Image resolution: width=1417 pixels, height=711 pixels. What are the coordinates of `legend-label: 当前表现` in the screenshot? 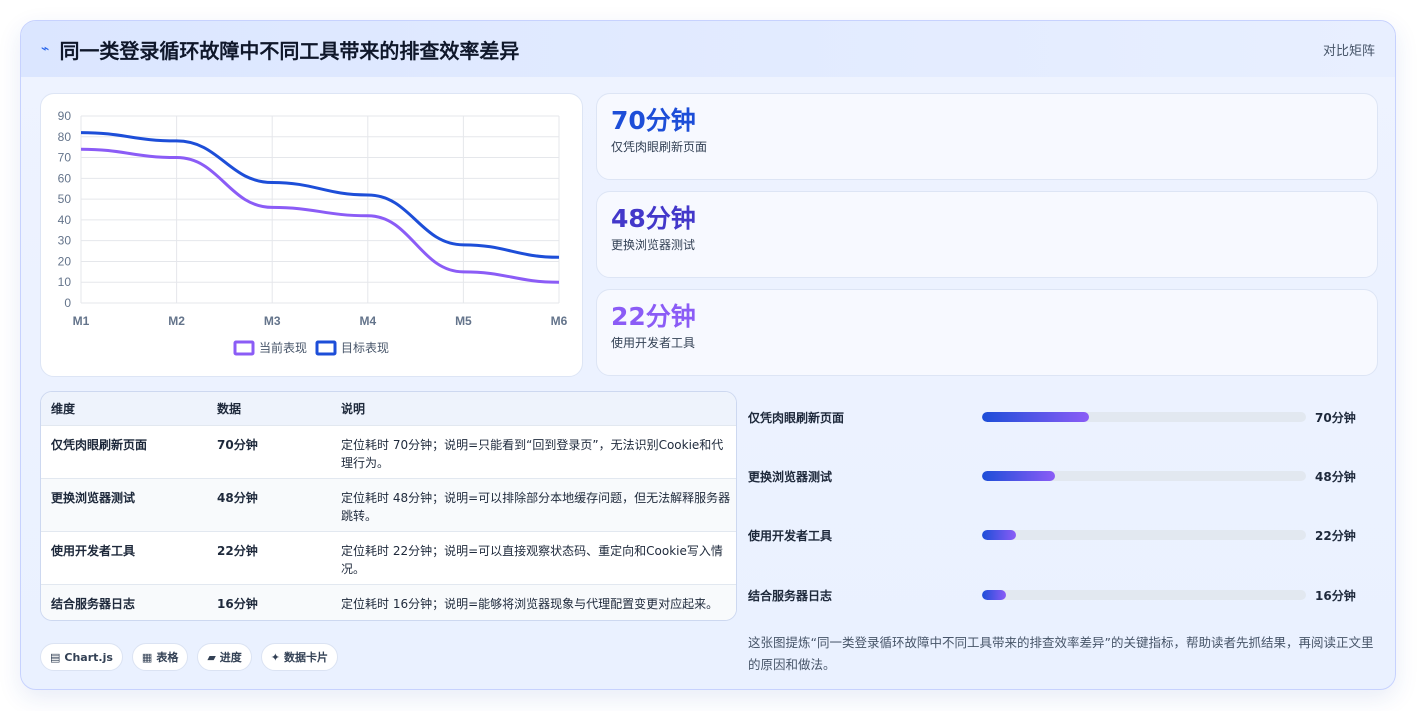 It's located at (283, 347).